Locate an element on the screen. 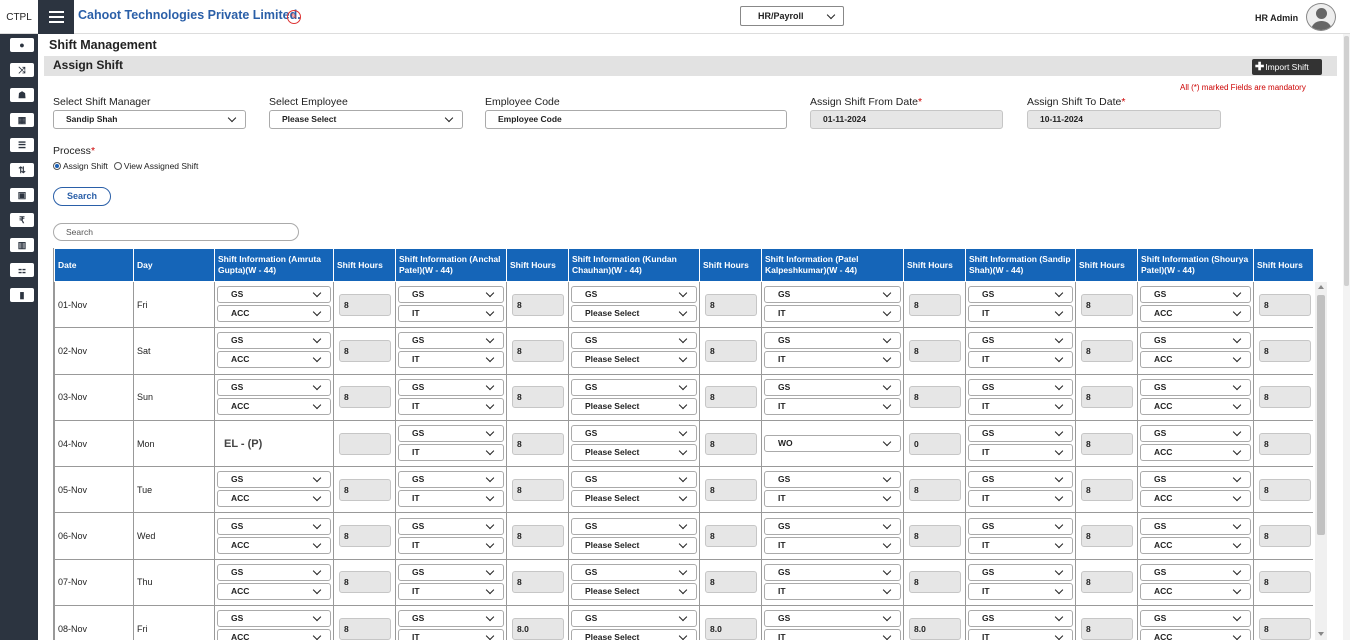 This screenshot has height=640, width=1350. column-header: Date is located at coordinates (94, 265).